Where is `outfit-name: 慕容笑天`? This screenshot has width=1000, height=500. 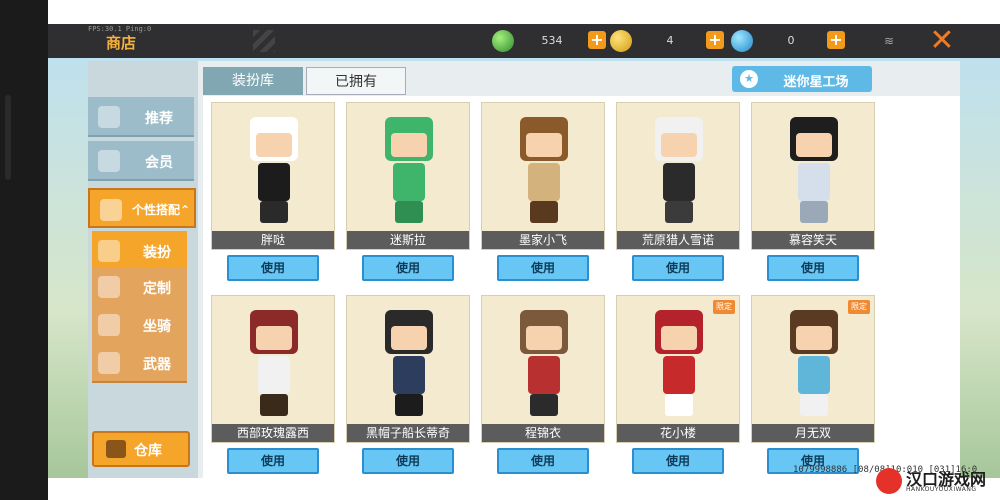 outfit-name: 慕容笑天 is located at coordinates (813, 240).